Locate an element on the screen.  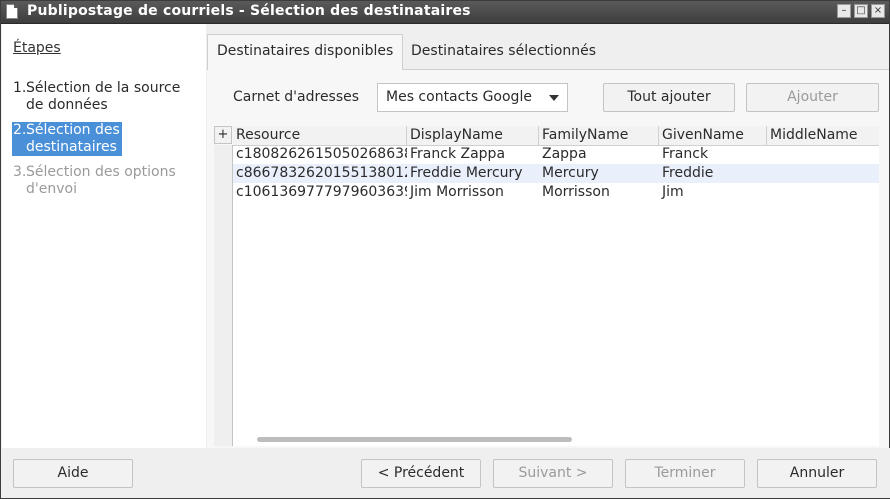
next-button: Suivant > is located at coordinates (553, 473).